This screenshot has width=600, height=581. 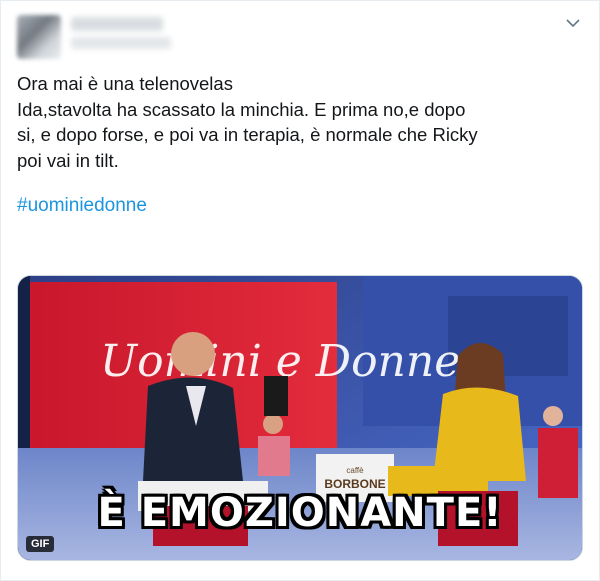 I want to click on gif-caption: È EMOZIONANTE!, so click(x=300, y=513).